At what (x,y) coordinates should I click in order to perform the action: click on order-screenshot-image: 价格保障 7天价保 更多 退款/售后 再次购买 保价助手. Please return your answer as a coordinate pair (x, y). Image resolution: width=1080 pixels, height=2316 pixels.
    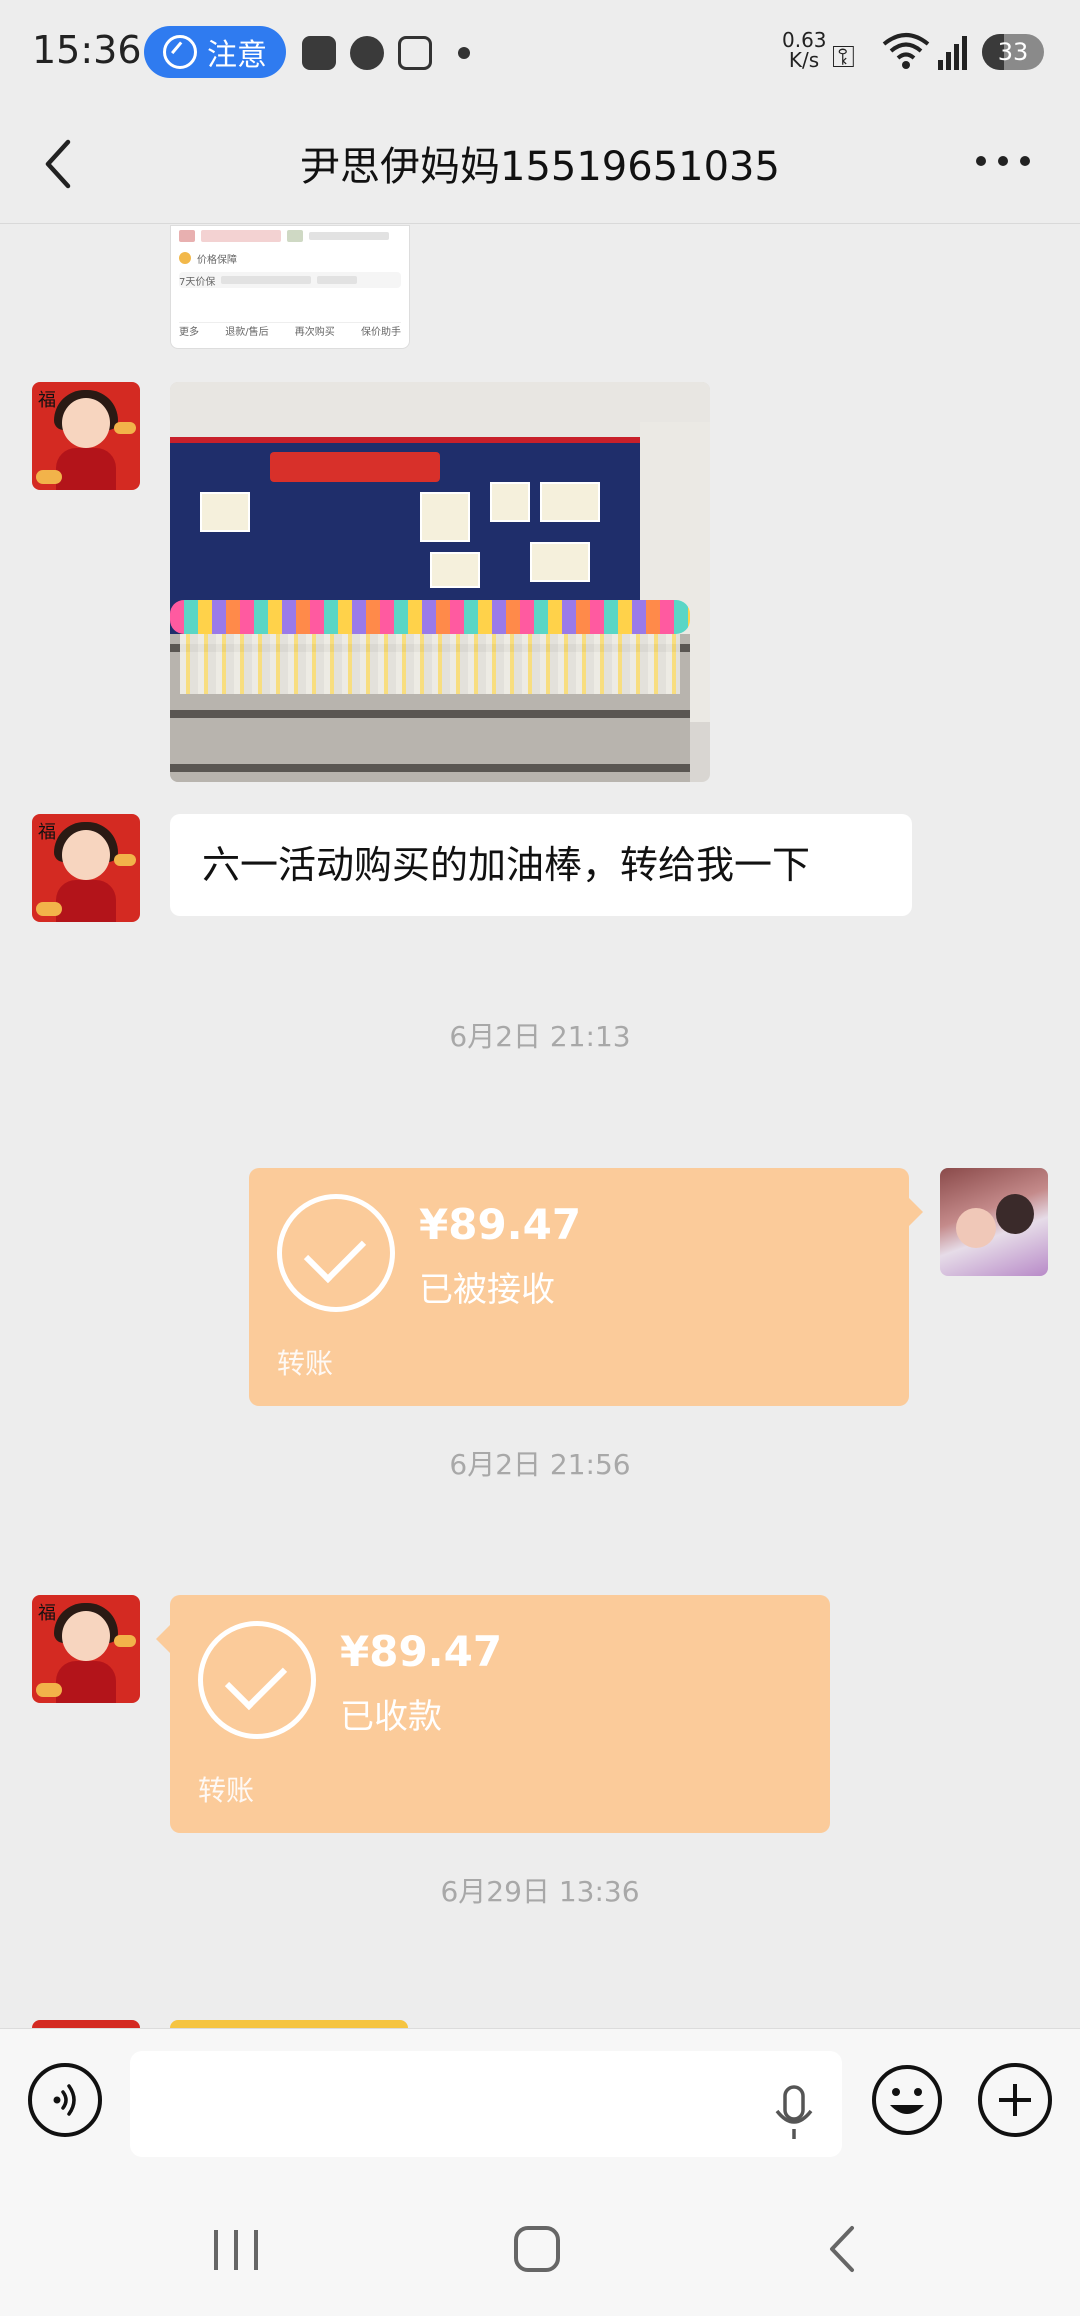
    Looking at the image, I should click on (290, 287).